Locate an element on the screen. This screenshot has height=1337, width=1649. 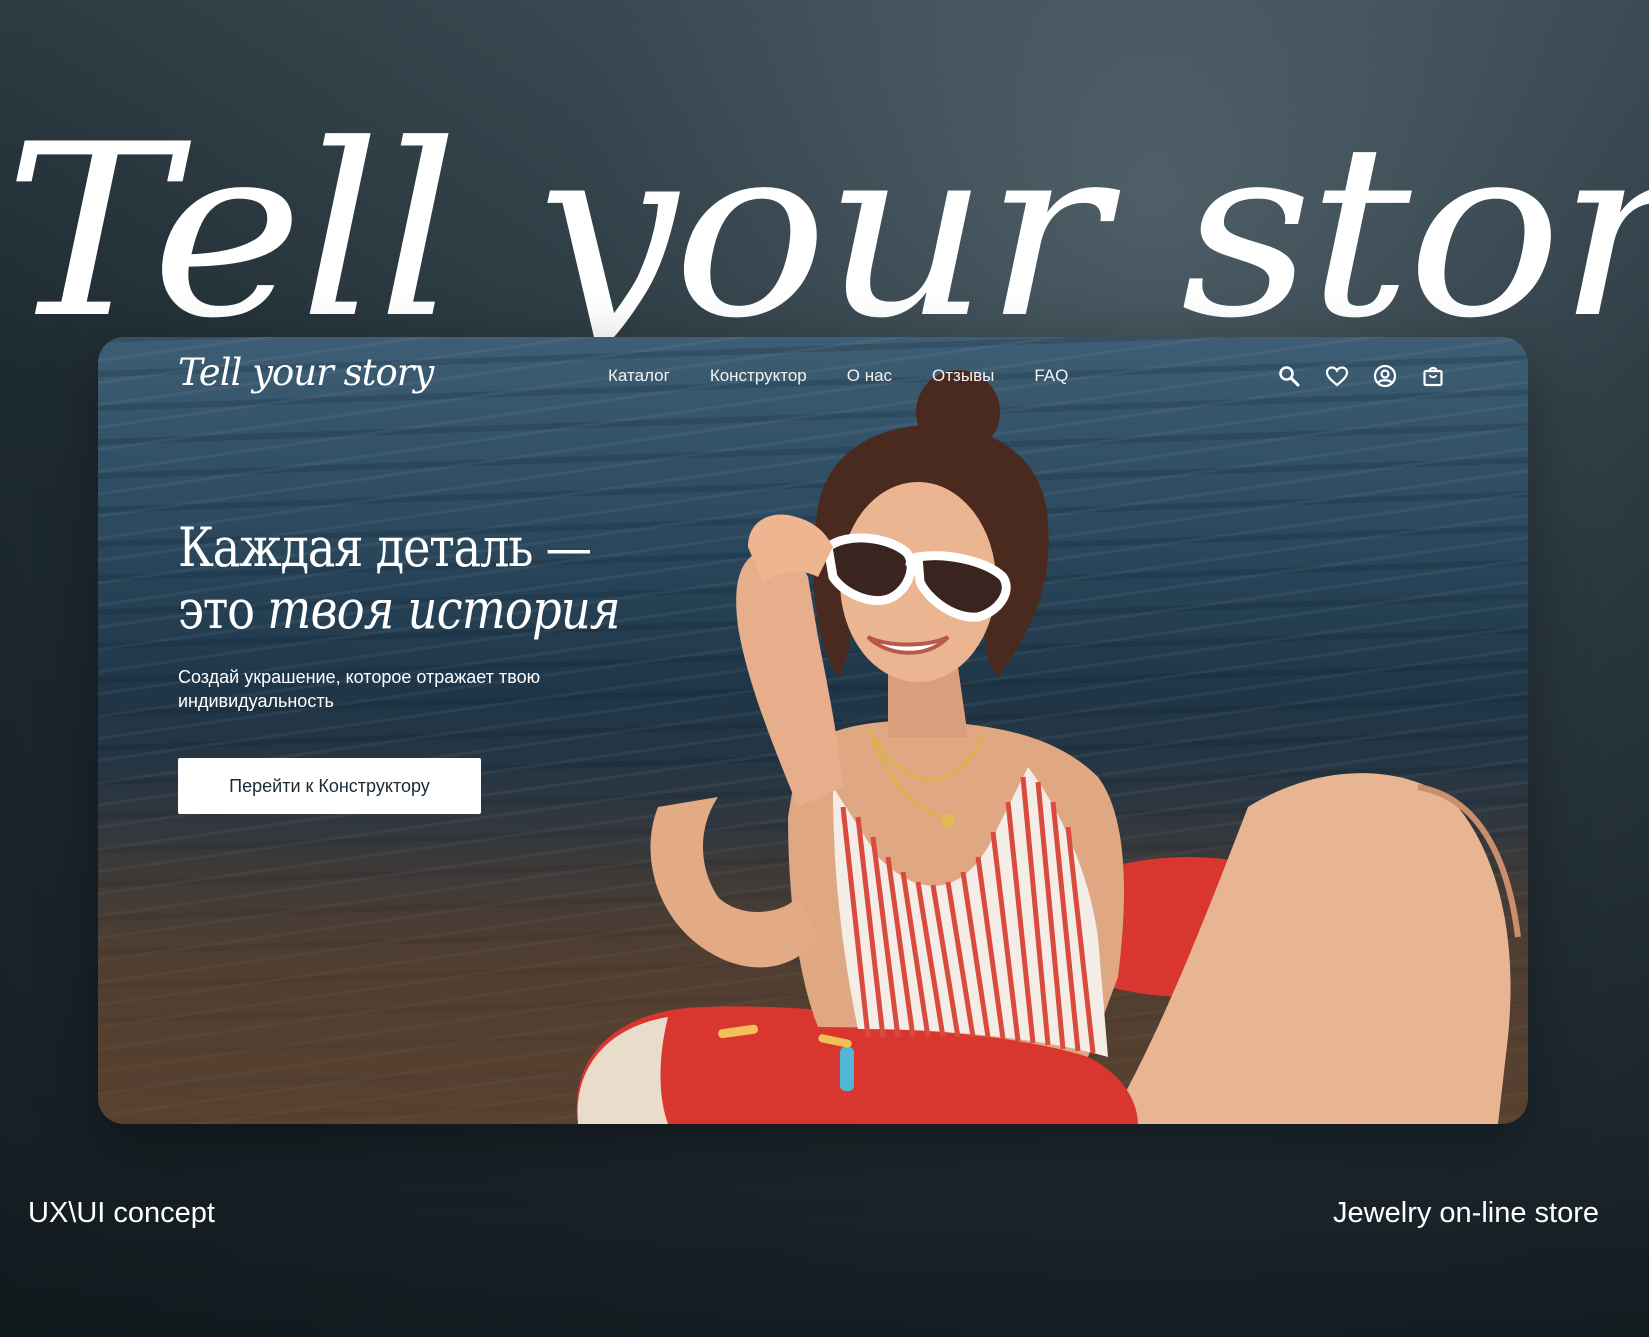
heart-icon is located at coordinates (1337, 376).